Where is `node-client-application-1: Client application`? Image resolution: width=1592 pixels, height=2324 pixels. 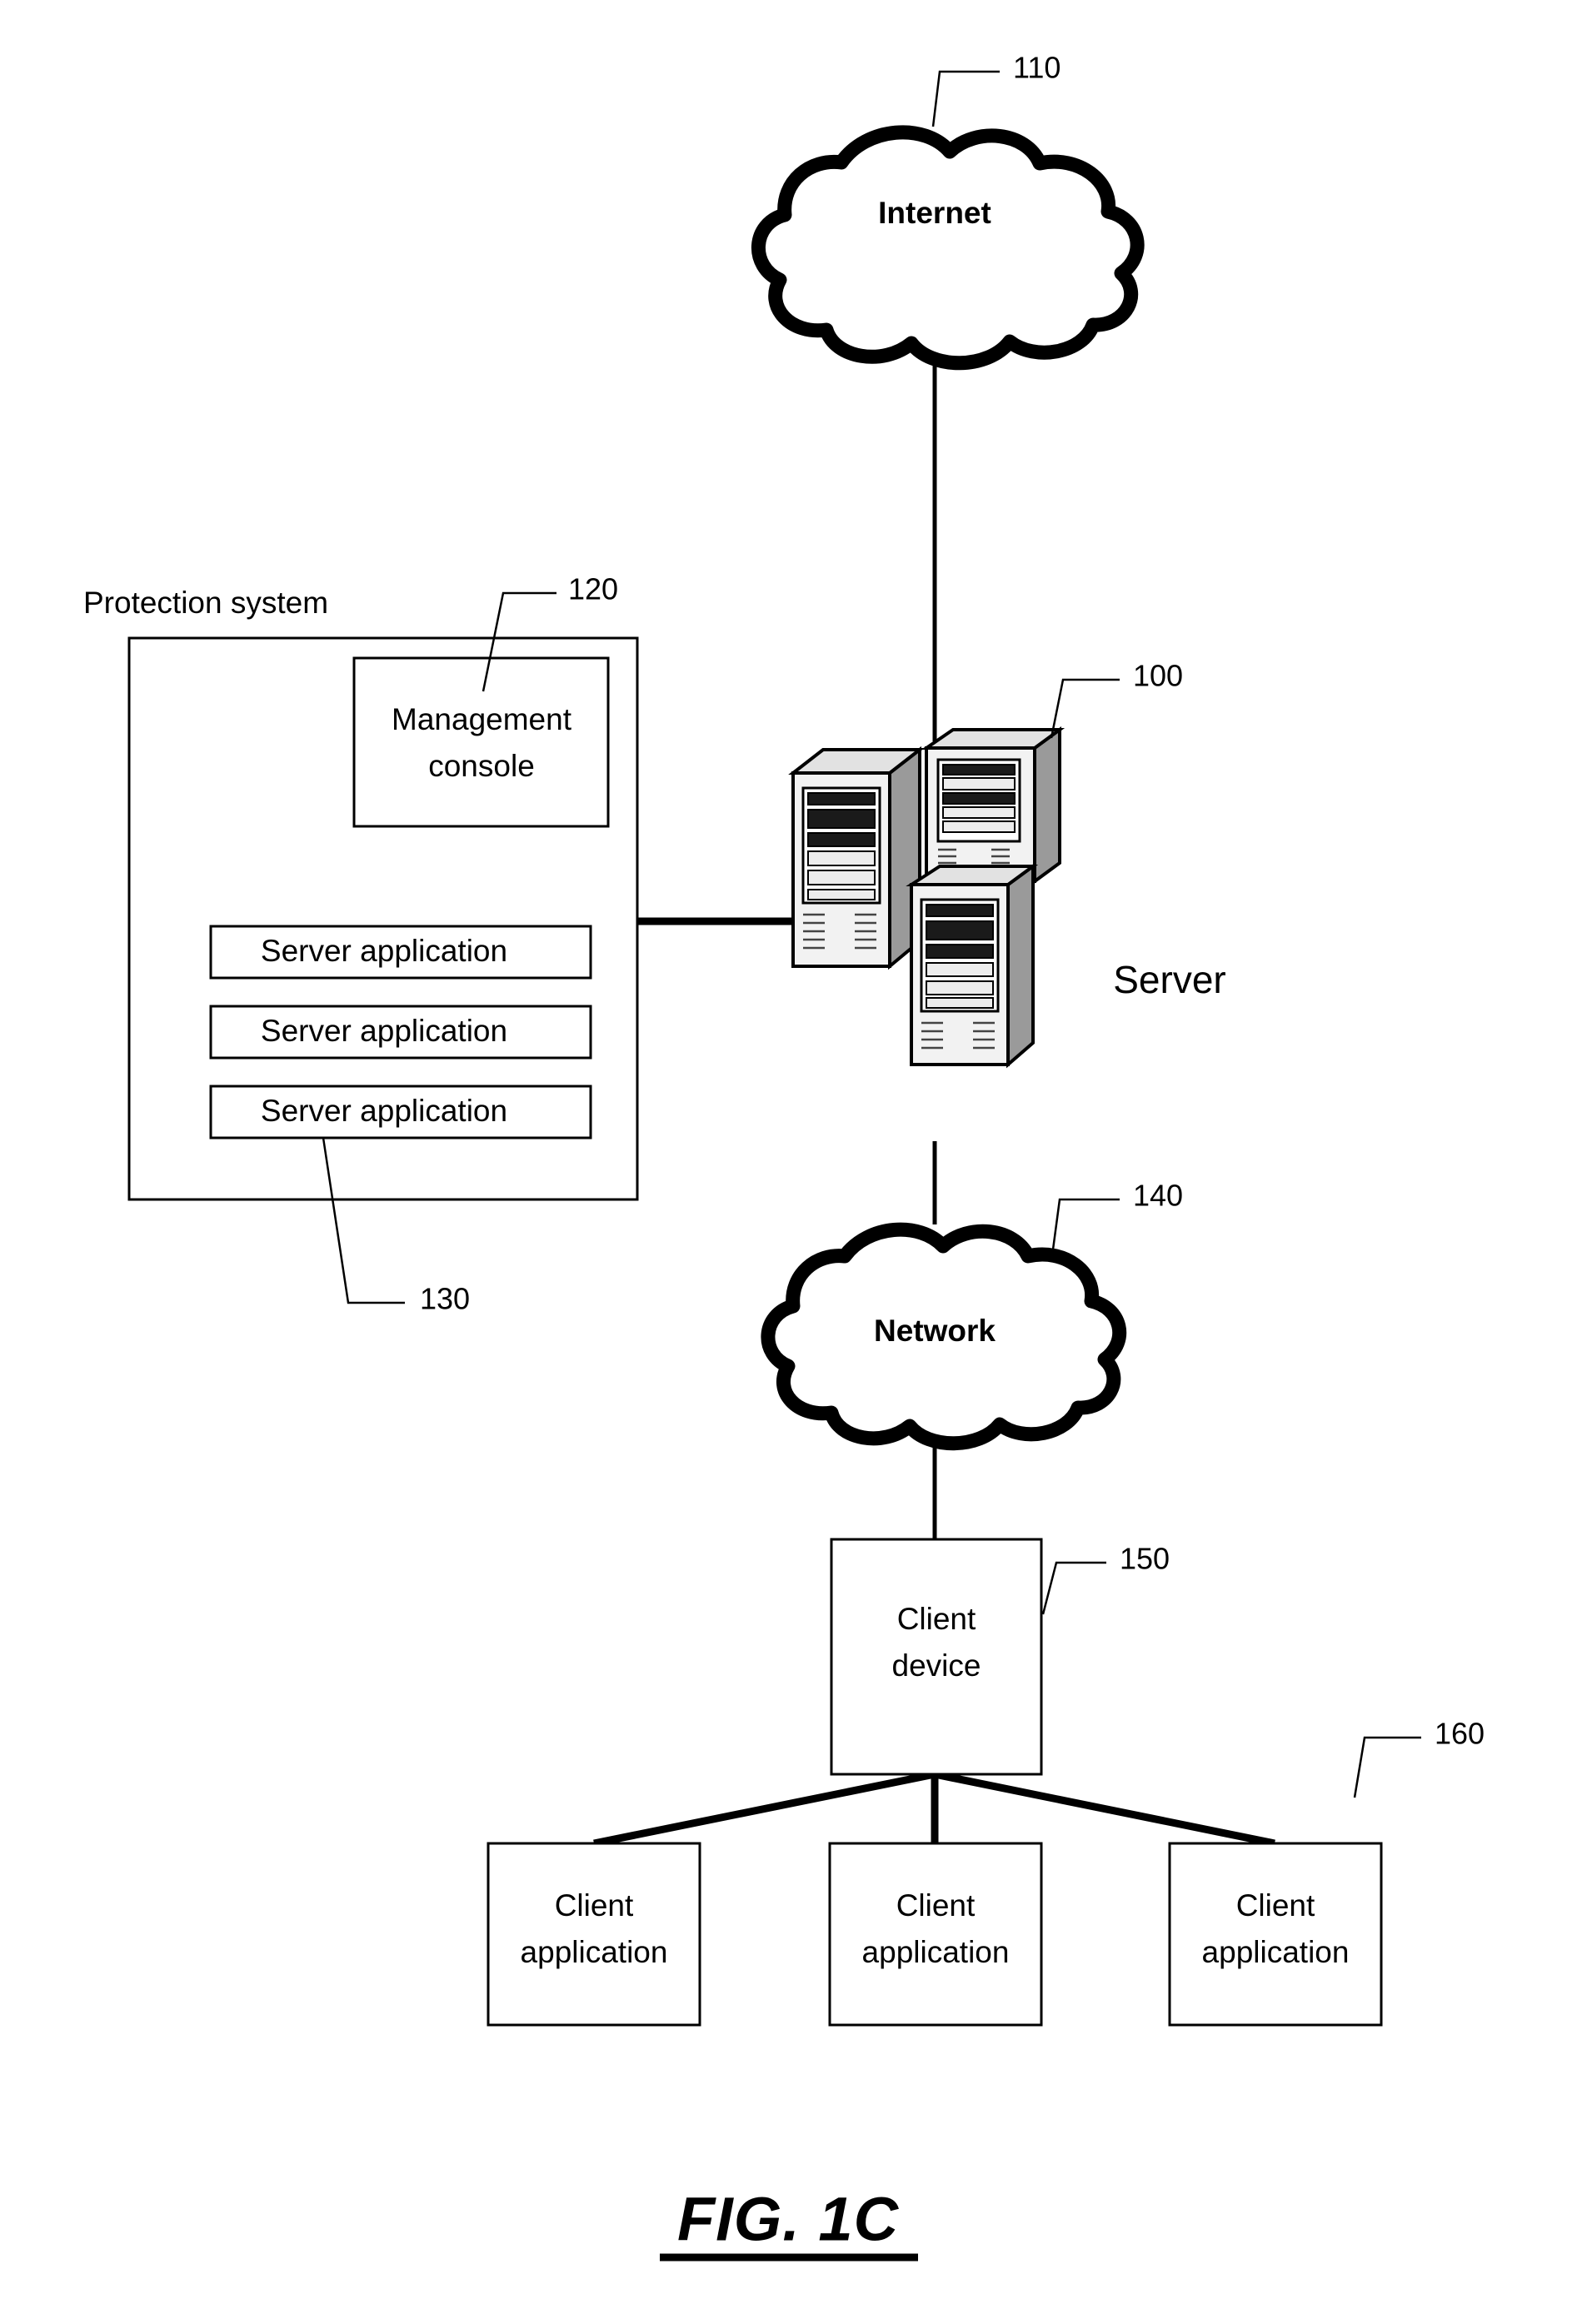 node-client-application-1: Client application is located at coordinates (594, 1934).